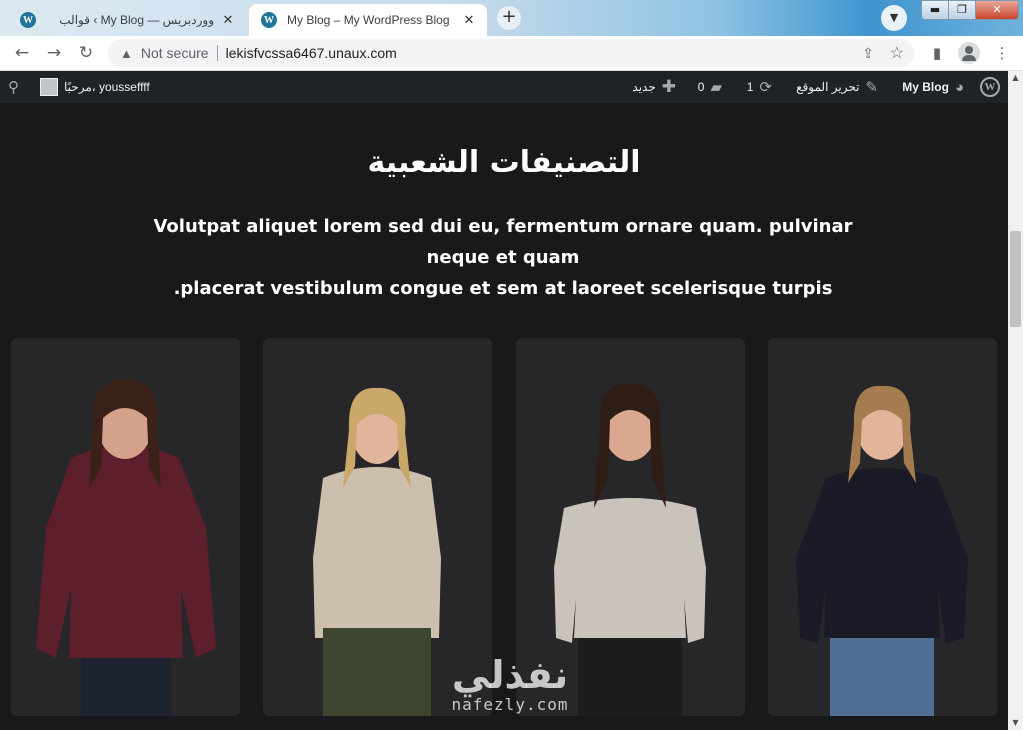  I want to click on url-text: lekisfvcssa6467.unaux.com, so click(311, 53).